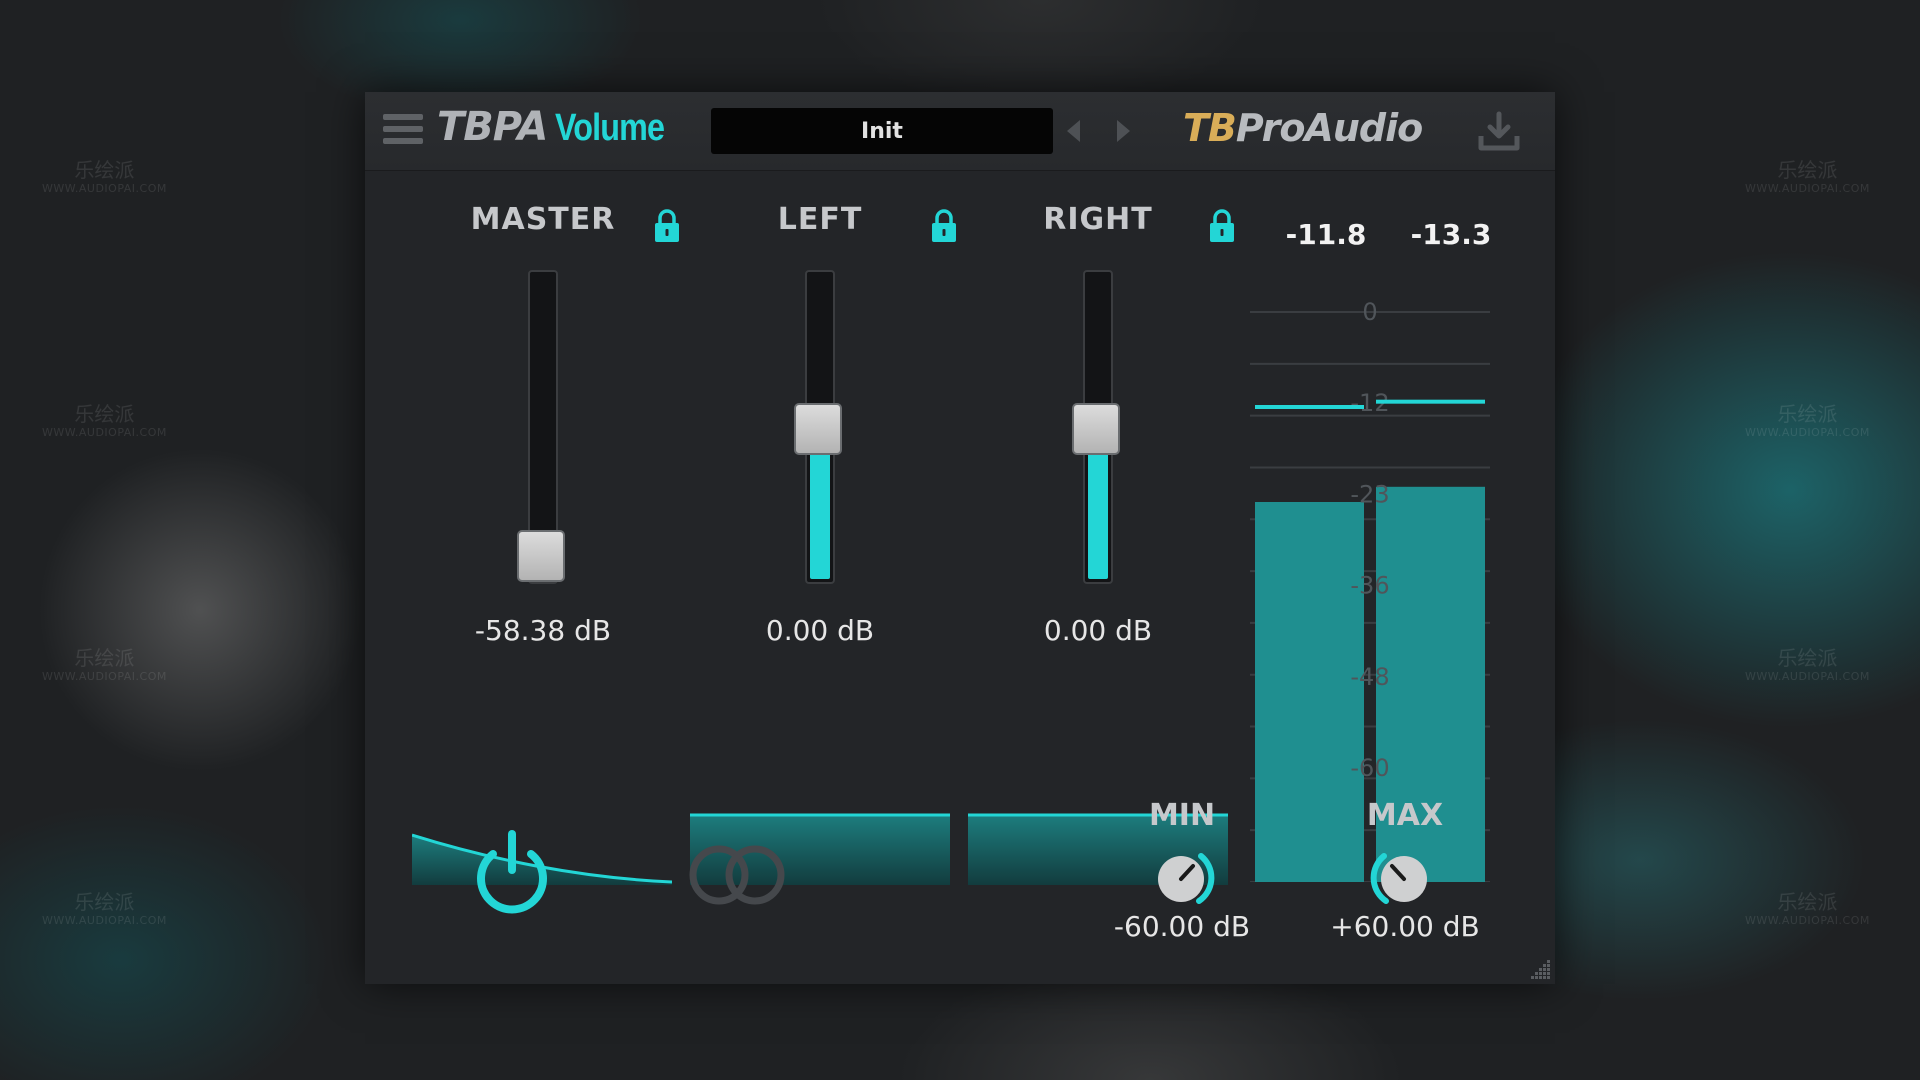 The width and height of the screenshot is (1920, 1080). What do you see at coordinates (1401, 877) in the screenshot?
I see `max-knob` at bounding box center [1401, 877].